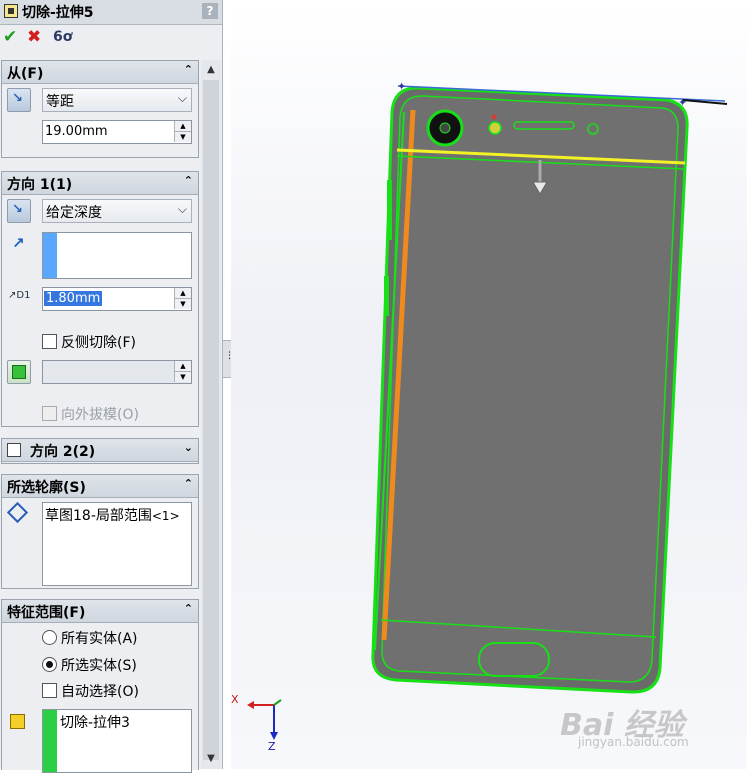 This screenshot has height=773, width=747. I want to click on cube-icon, so click(19, 372).